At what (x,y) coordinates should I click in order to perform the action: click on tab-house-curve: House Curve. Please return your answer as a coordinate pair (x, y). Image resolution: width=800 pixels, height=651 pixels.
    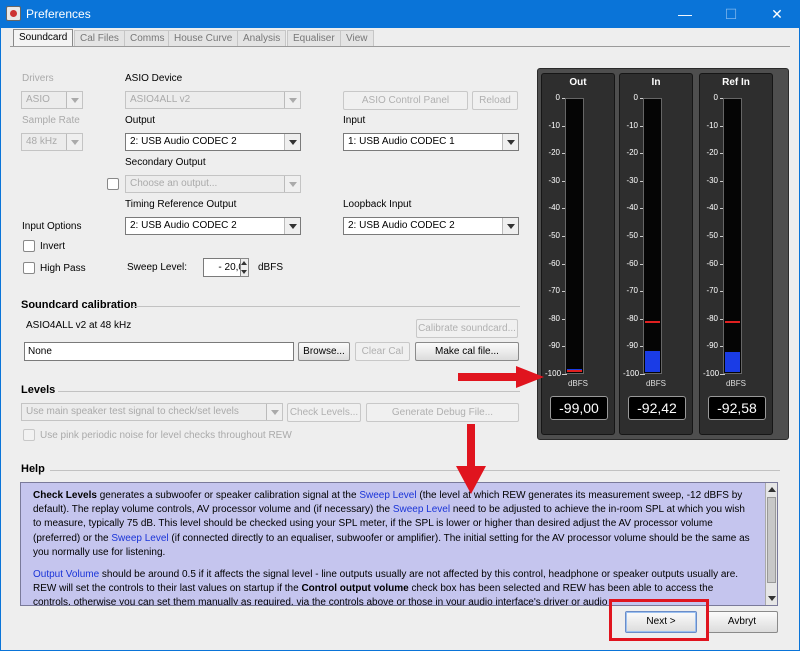
    Looking at the image, I should click on (203, 38).